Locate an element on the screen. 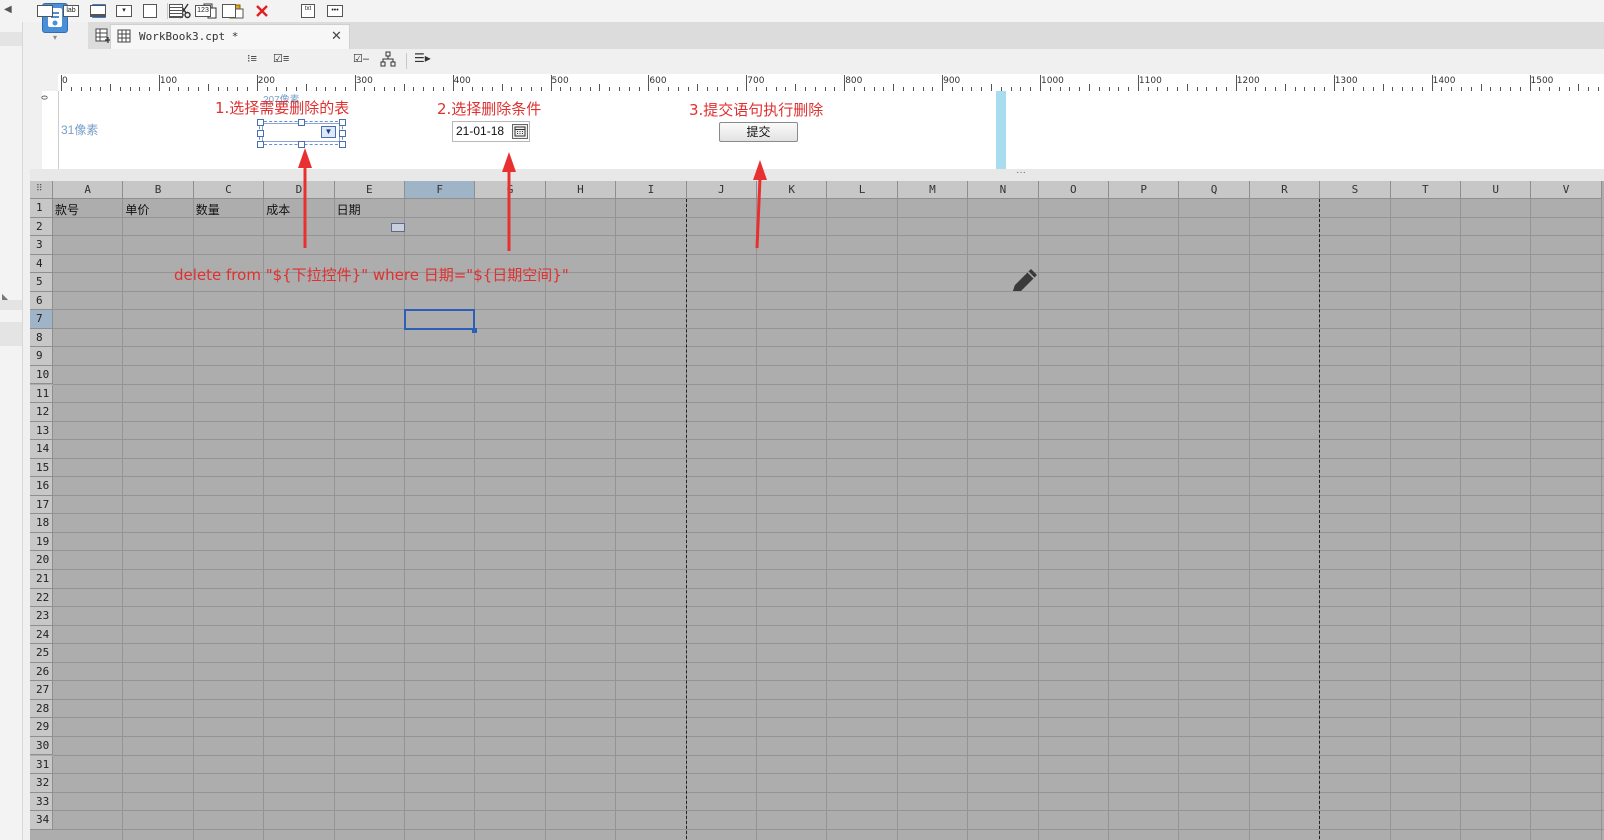 The height and width of the screenshot is (840, 1604). annotation-arrows is located at coordinates (532, 199).